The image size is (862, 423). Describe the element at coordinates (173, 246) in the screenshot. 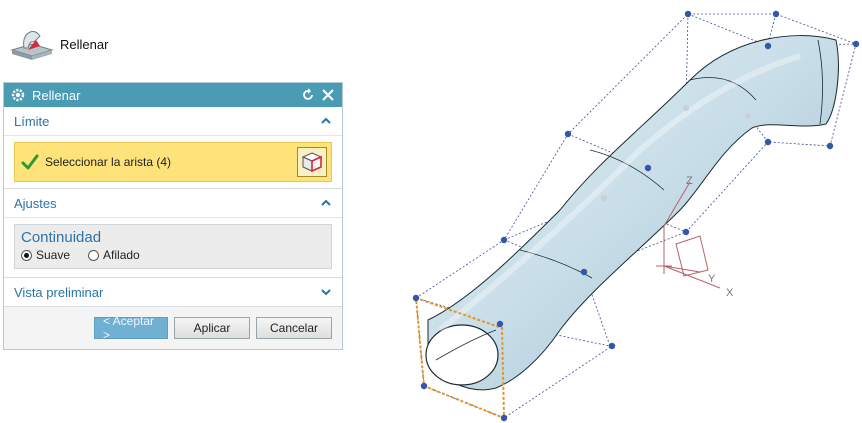

I see `continuidad-group: Continuidad Suave Afilado` at that location.